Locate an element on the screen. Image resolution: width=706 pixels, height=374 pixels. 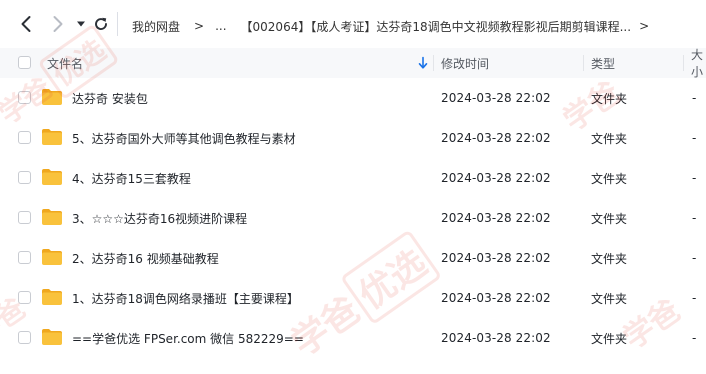
back-button is located at coordinates (26, 24).